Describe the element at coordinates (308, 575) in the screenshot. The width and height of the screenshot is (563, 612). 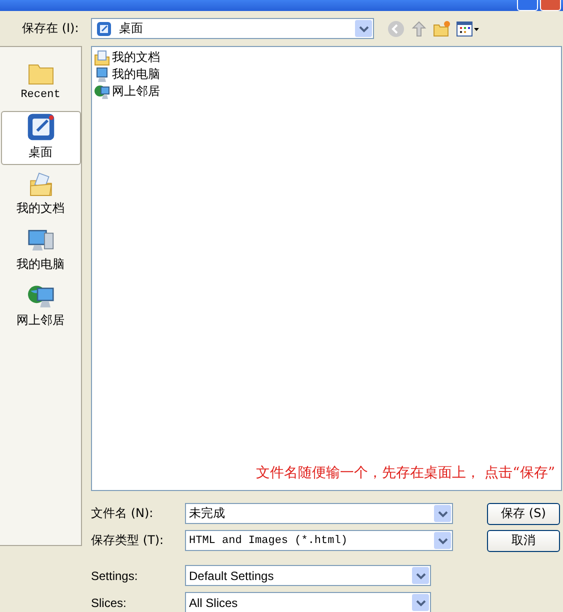
I see `settings-dropdown: Default Settings` at that location.